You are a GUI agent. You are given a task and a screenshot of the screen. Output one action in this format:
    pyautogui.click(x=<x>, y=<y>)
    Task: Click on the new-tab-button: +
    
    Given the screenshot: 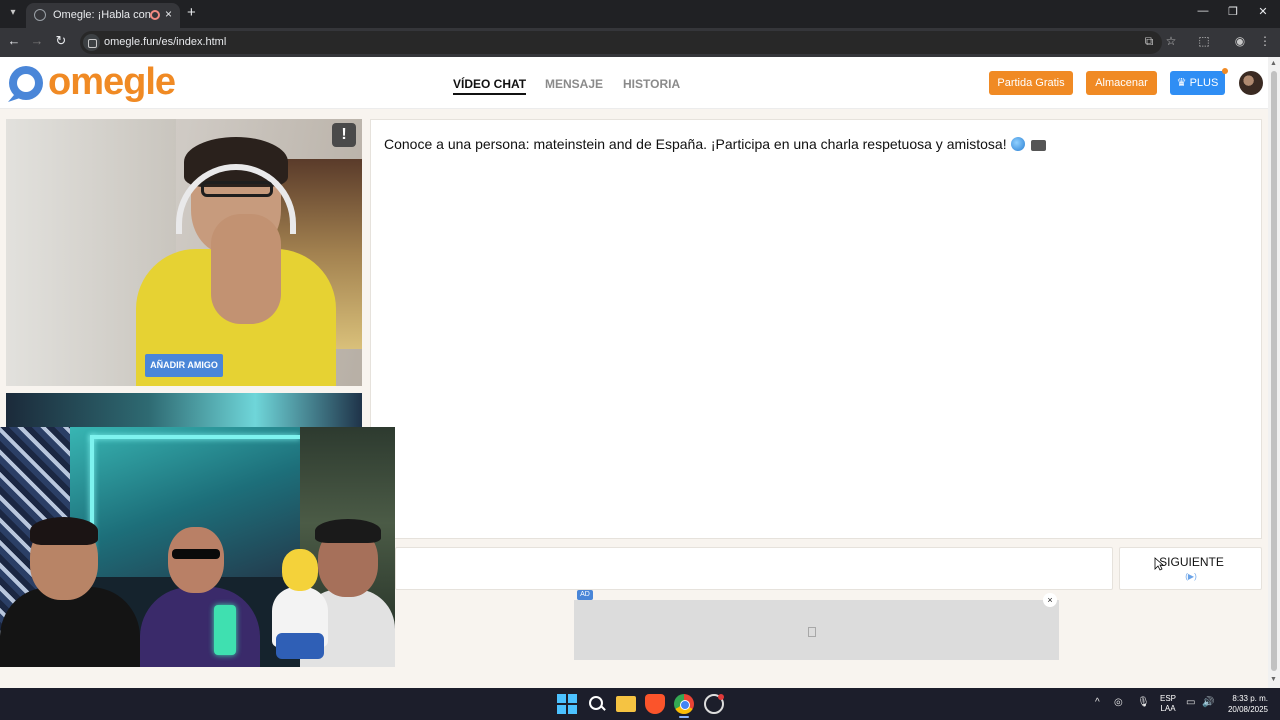 What is the action you would take?
    pyautogui.click(x=191, y=12)
    